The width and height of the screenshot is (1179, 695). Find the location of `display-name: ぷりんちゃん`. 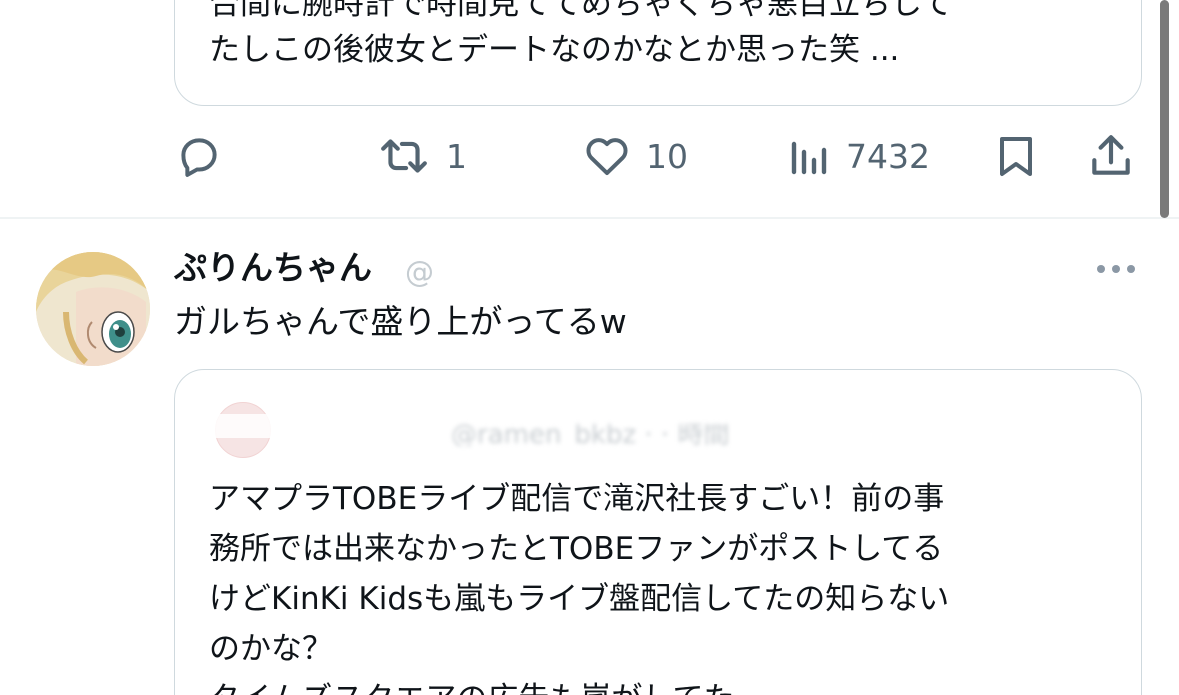

display-name: ぷりんちゃん is located at coordinates (273, 268).